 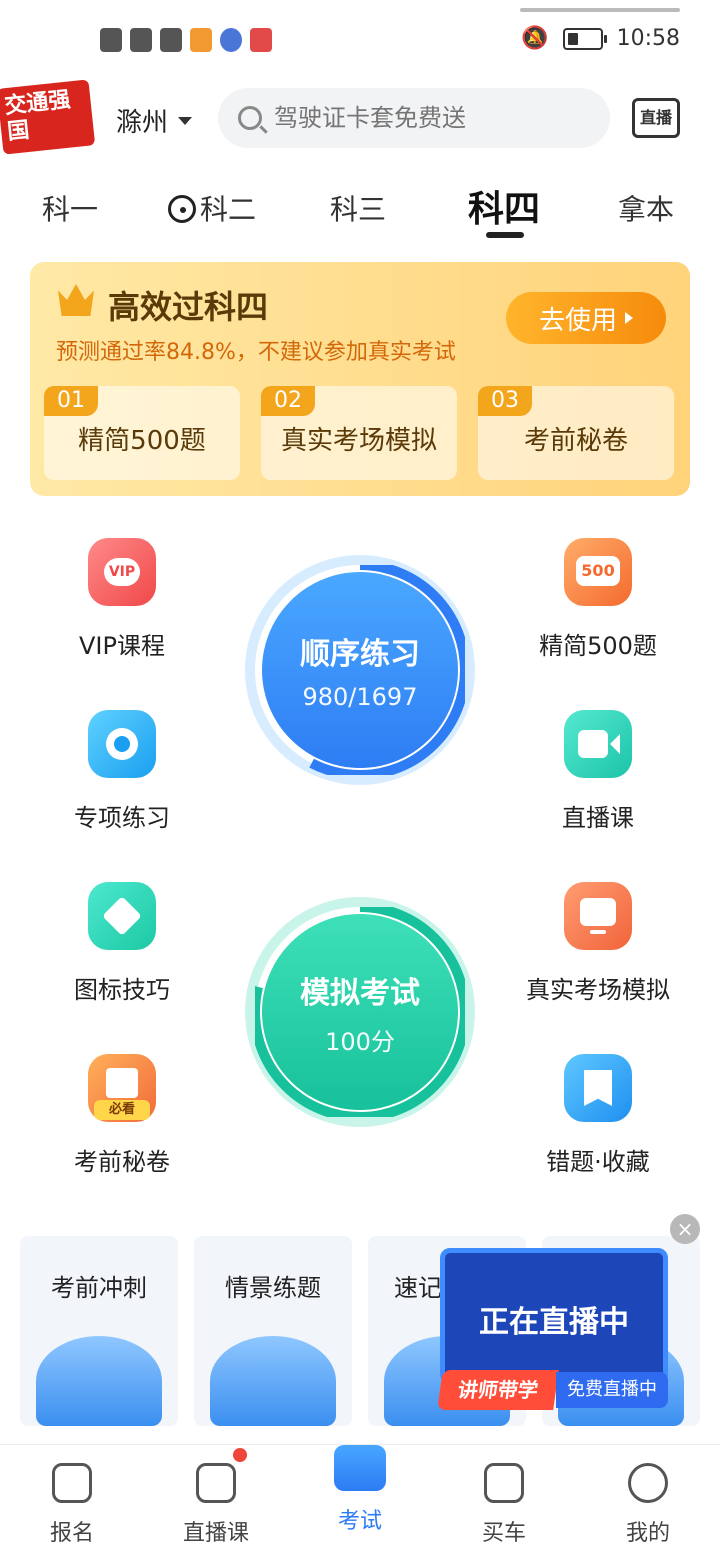 What do you see at coordinates (359, 1521) in the screenshot?
I see `nav-label: 考试` at bounding box center [359, 1521].